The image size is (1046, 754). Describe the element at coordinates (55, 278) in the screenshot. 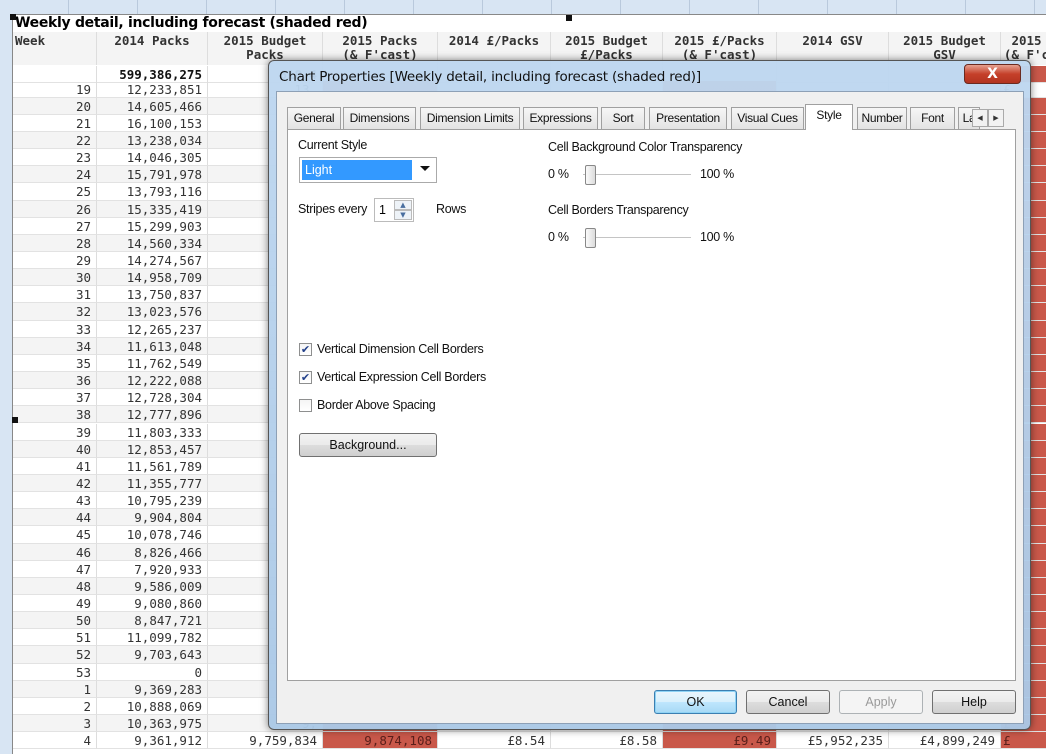

I see `week-cell: 30` at that location.